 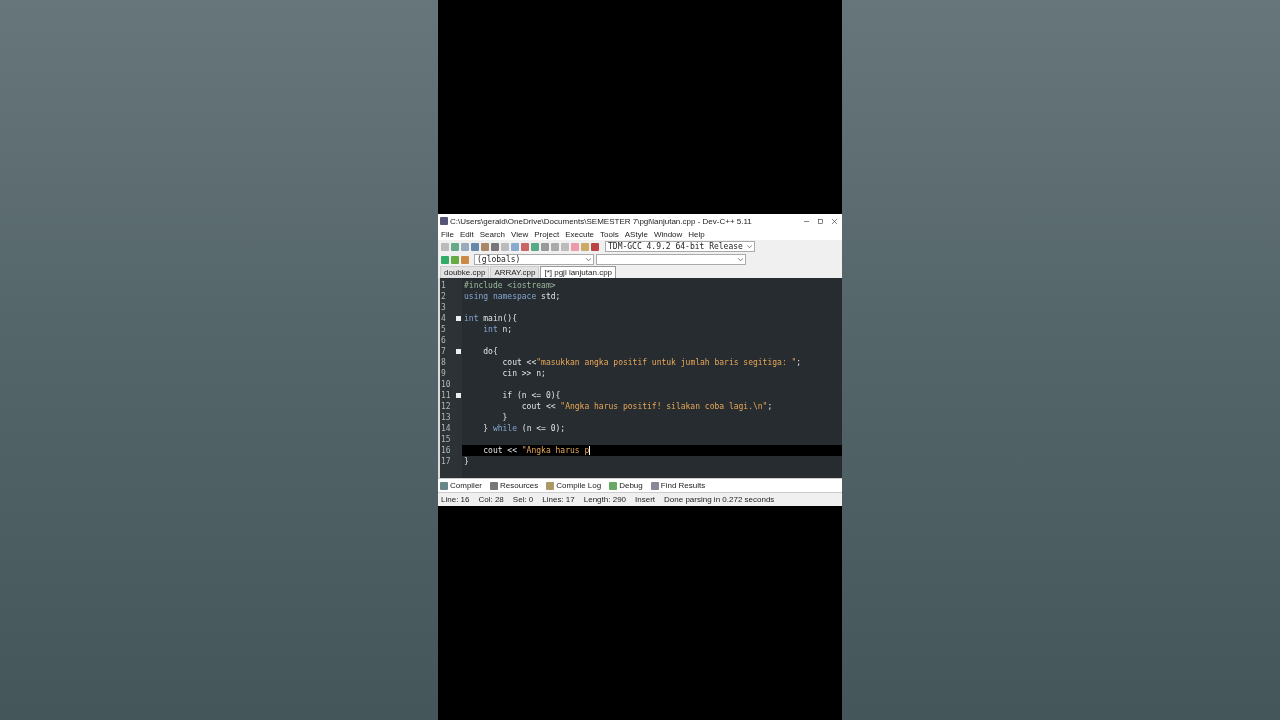 What do you see at coordinates (536, 450) in the screenshot?
I see `code-line: cout << "Angka harus p` at bounding box center [536, 450].